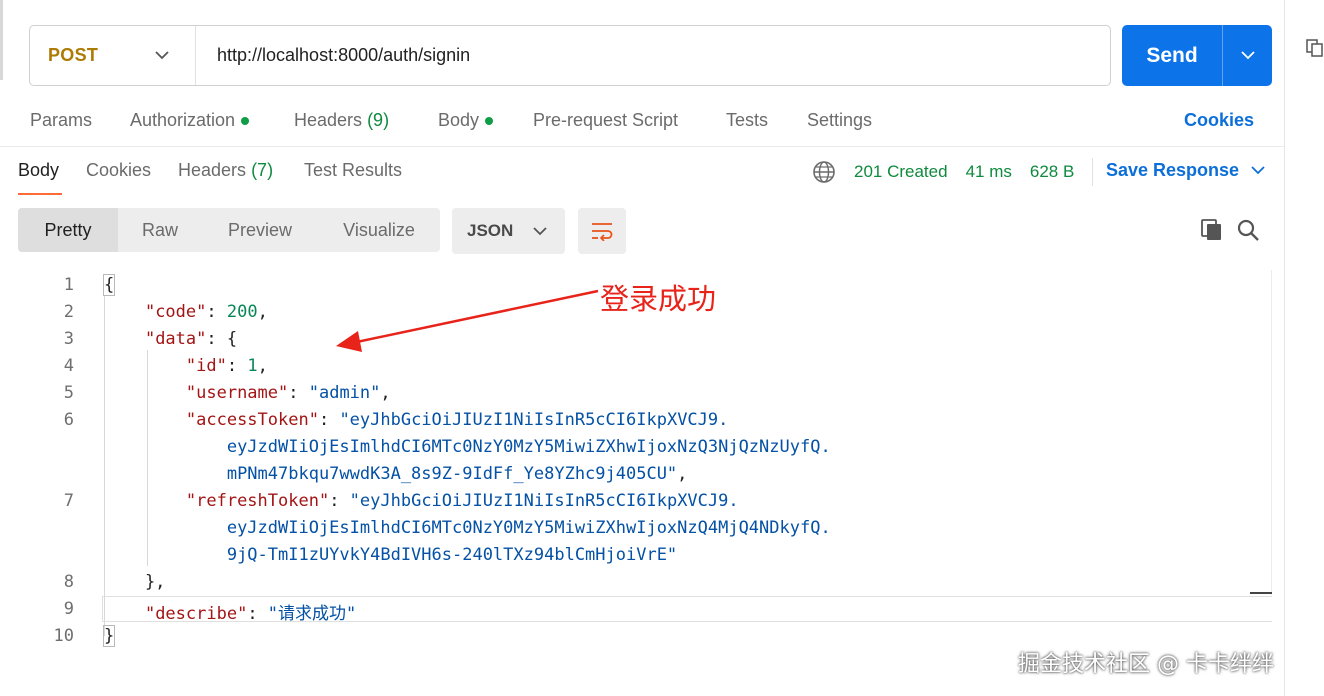 This screenshot has width=1324, height=696. Describe the element at coordinates (658, 299) in the screenshot. I see `annotation-text: 登录成功` at that location.